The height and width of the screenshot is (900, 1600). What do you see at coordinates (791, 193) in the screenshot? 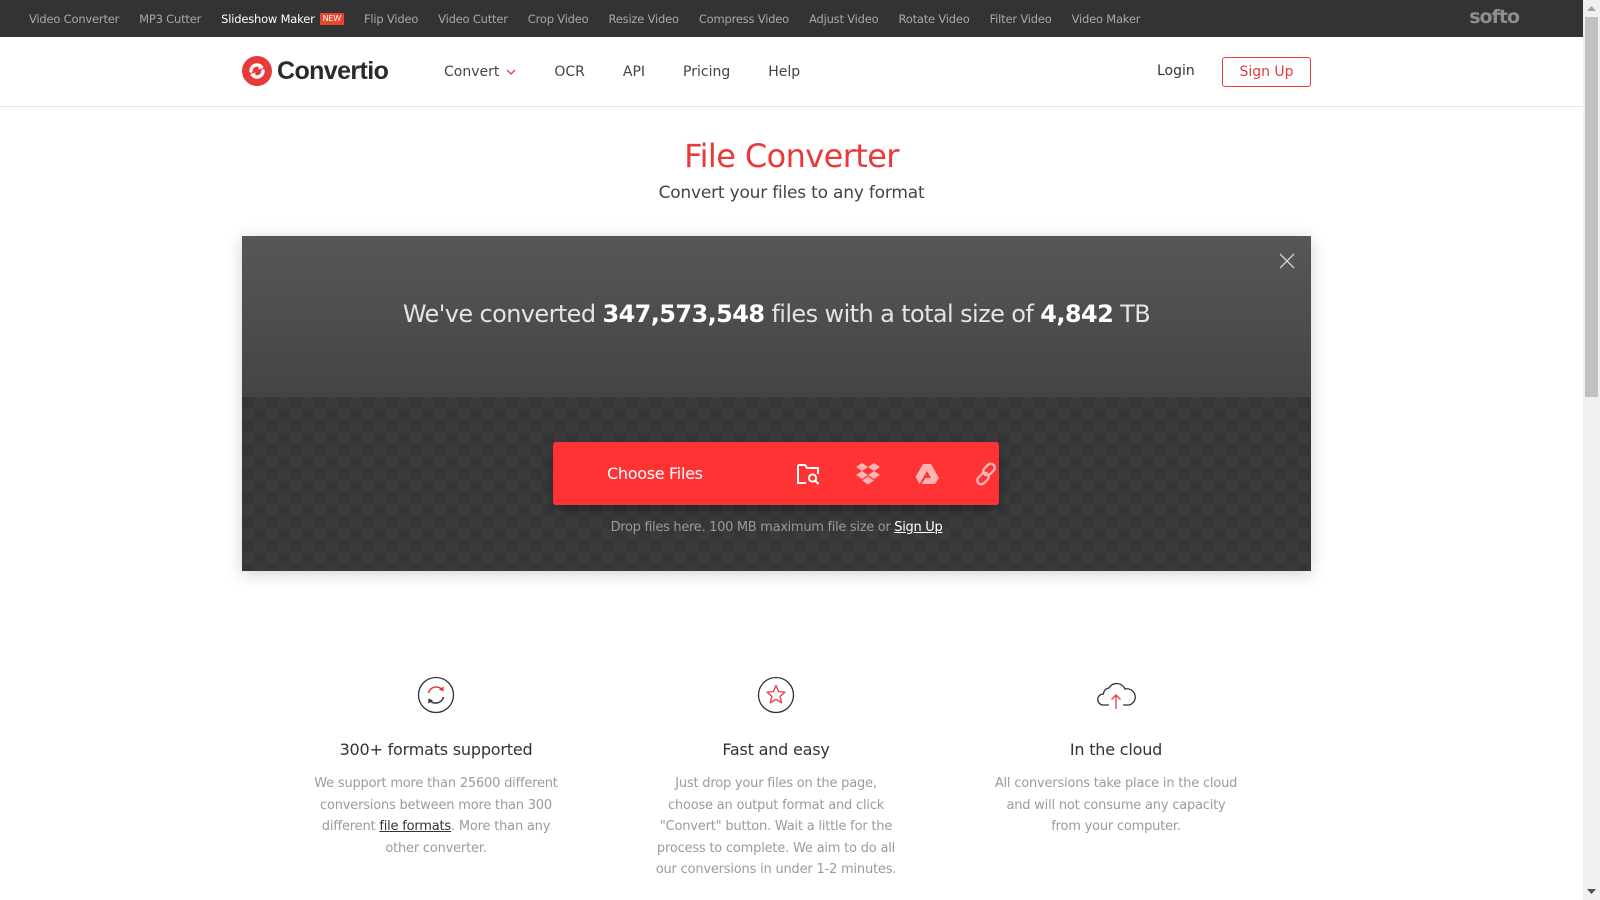
I see `page-subtitle: Convert your files to any format` at bounding box center [791, 193].